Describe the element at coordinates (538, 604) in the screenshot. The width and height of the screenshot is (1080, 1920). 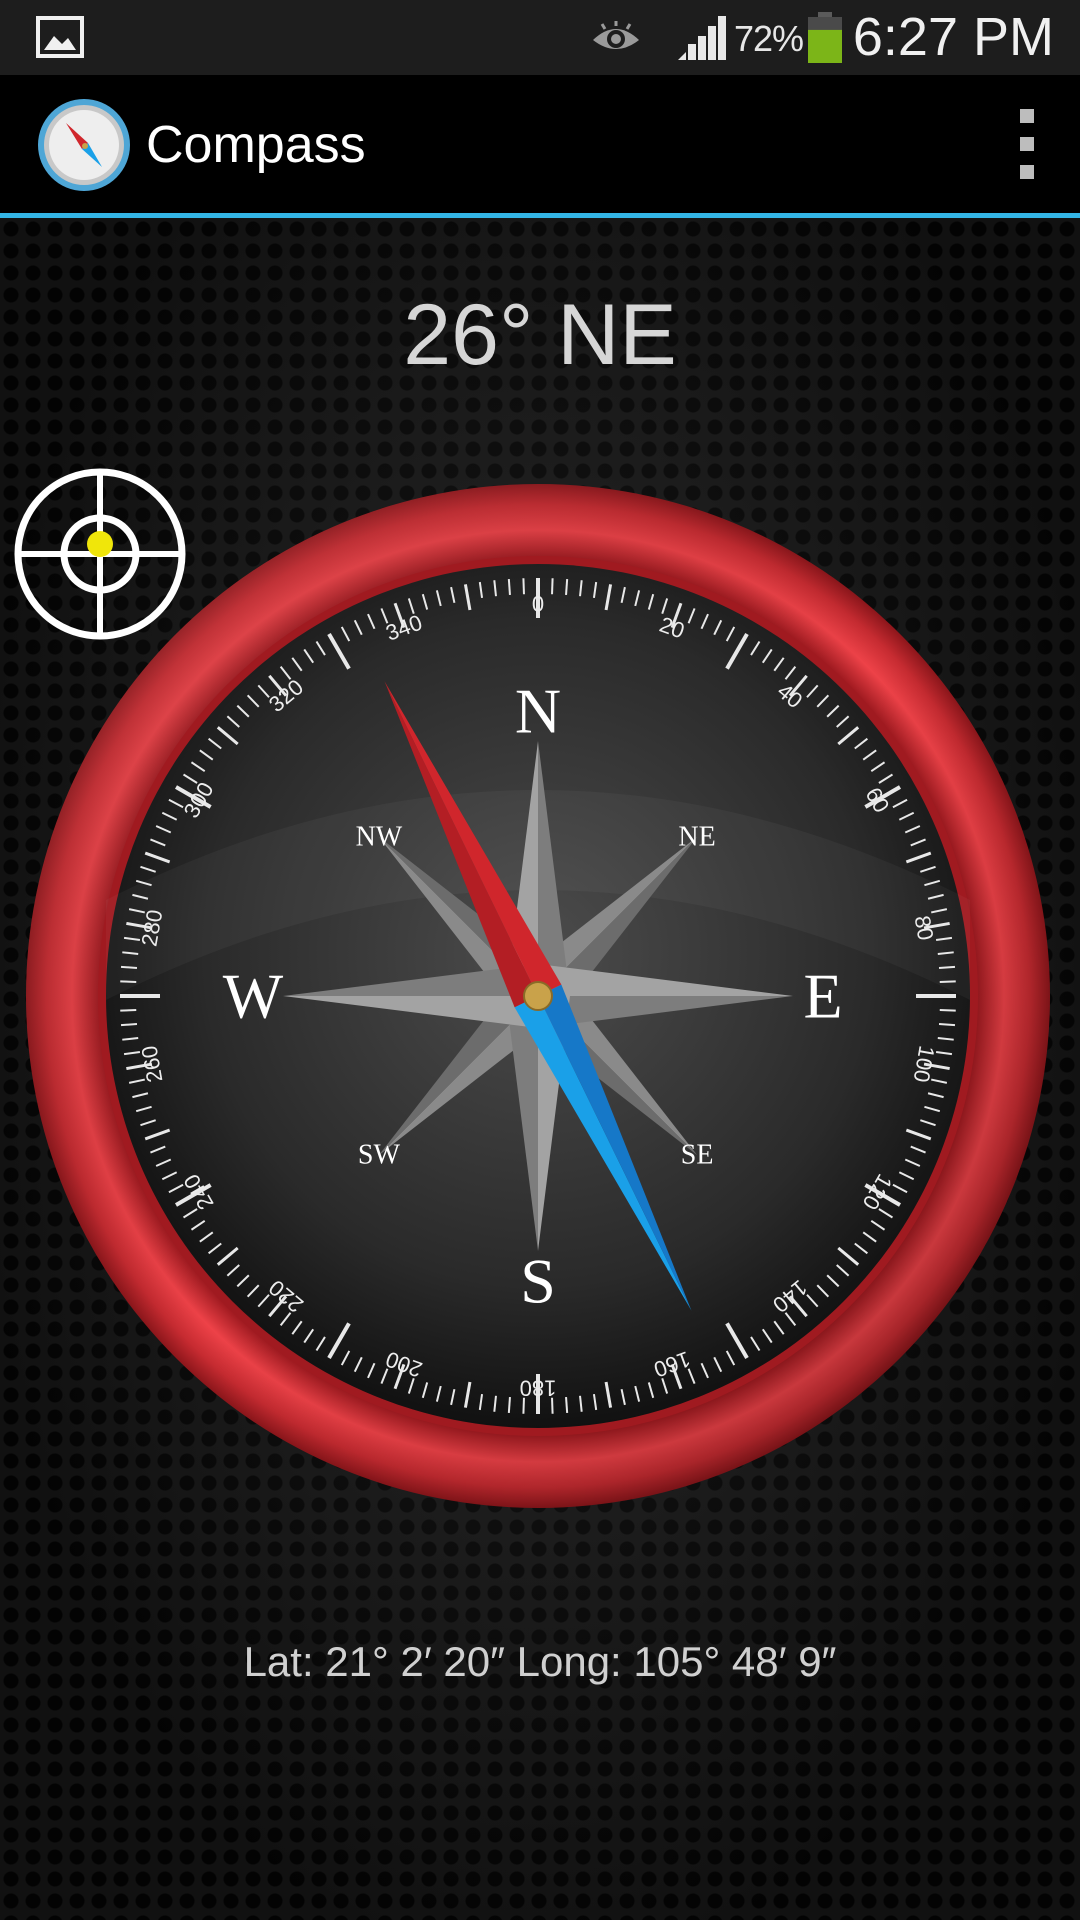
I see `degree-label: 0` at that location.